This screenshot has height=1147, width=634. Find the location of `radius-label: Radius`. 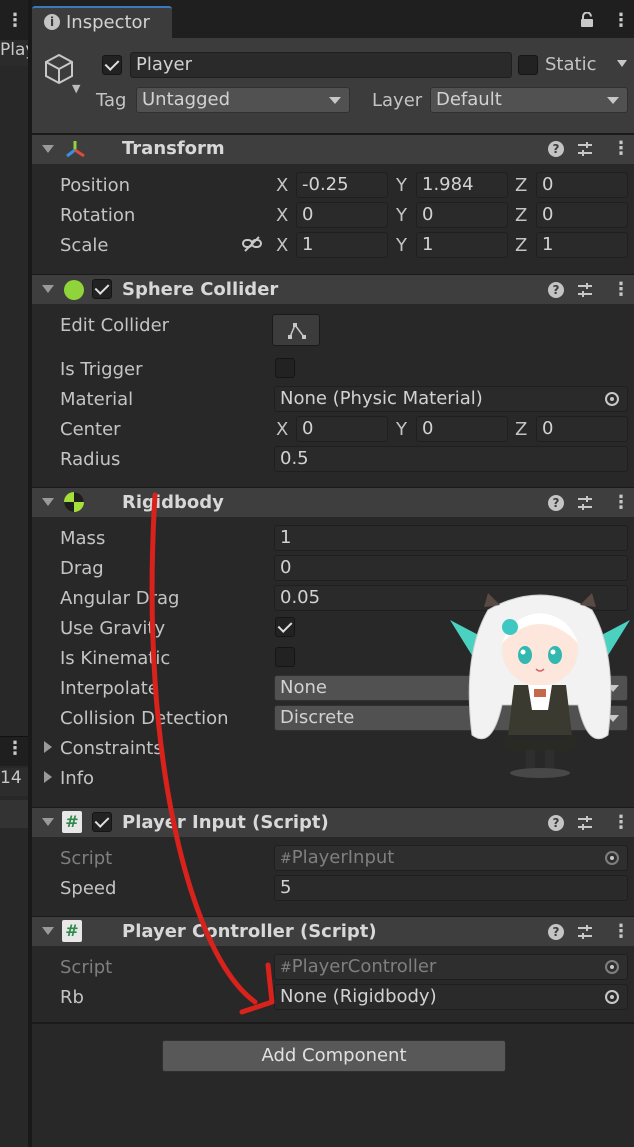

radius-label: Radius is located at coordinates (90, 459).